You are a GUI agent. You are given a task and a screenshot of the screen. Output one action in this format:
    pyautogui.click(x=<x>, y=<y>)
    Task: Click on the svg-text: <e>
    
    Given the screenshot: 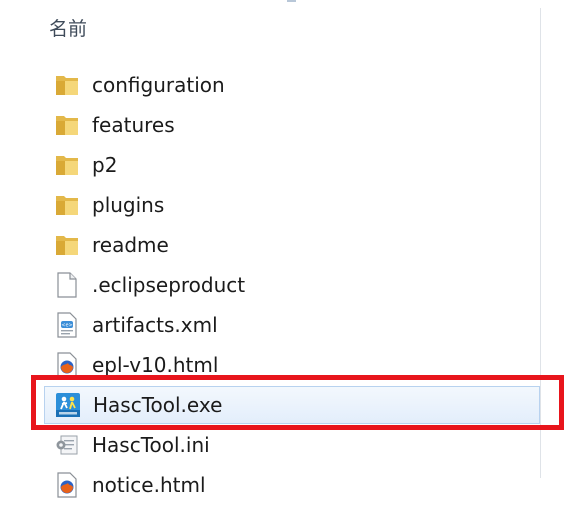 What is the action you would take?
    pyautogui.click(x=66, y=326)
    